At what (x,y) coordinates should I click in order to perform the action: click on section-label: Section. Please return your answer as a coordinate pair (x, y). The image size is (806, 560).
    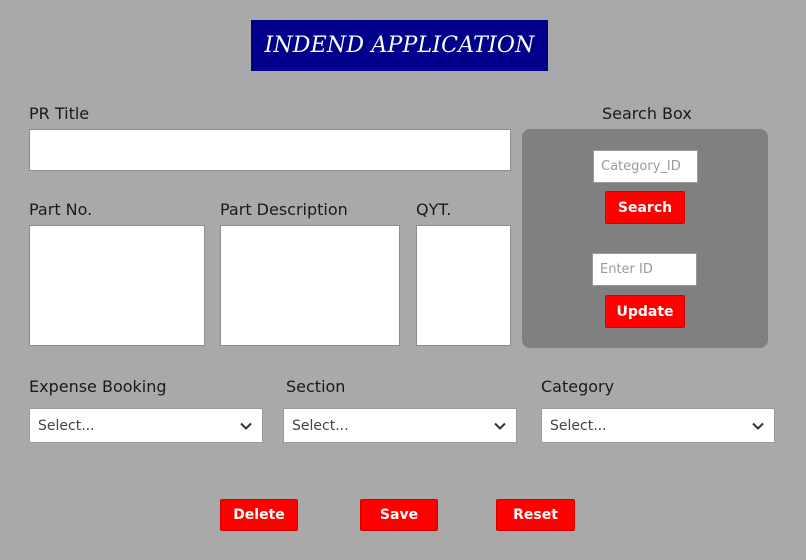
    Looking at the image, I should click on (316, 386).